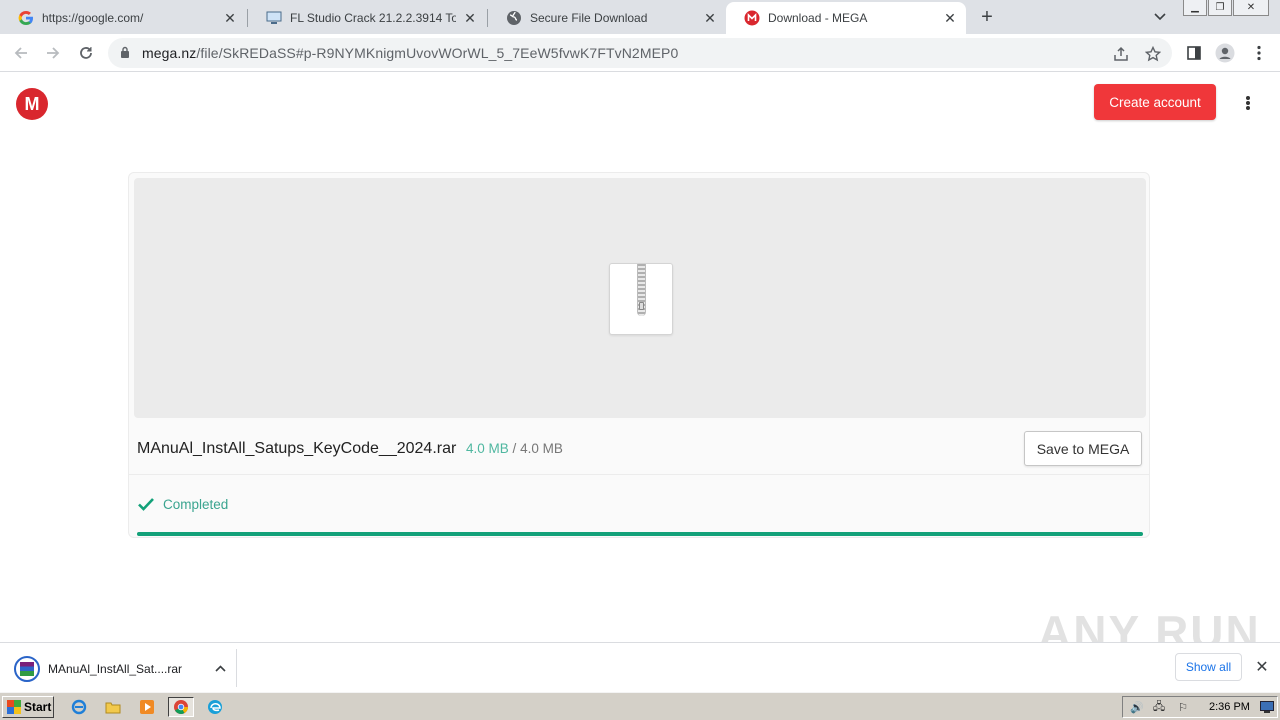  I want to click on status-text: Completed, so click(196, 504).